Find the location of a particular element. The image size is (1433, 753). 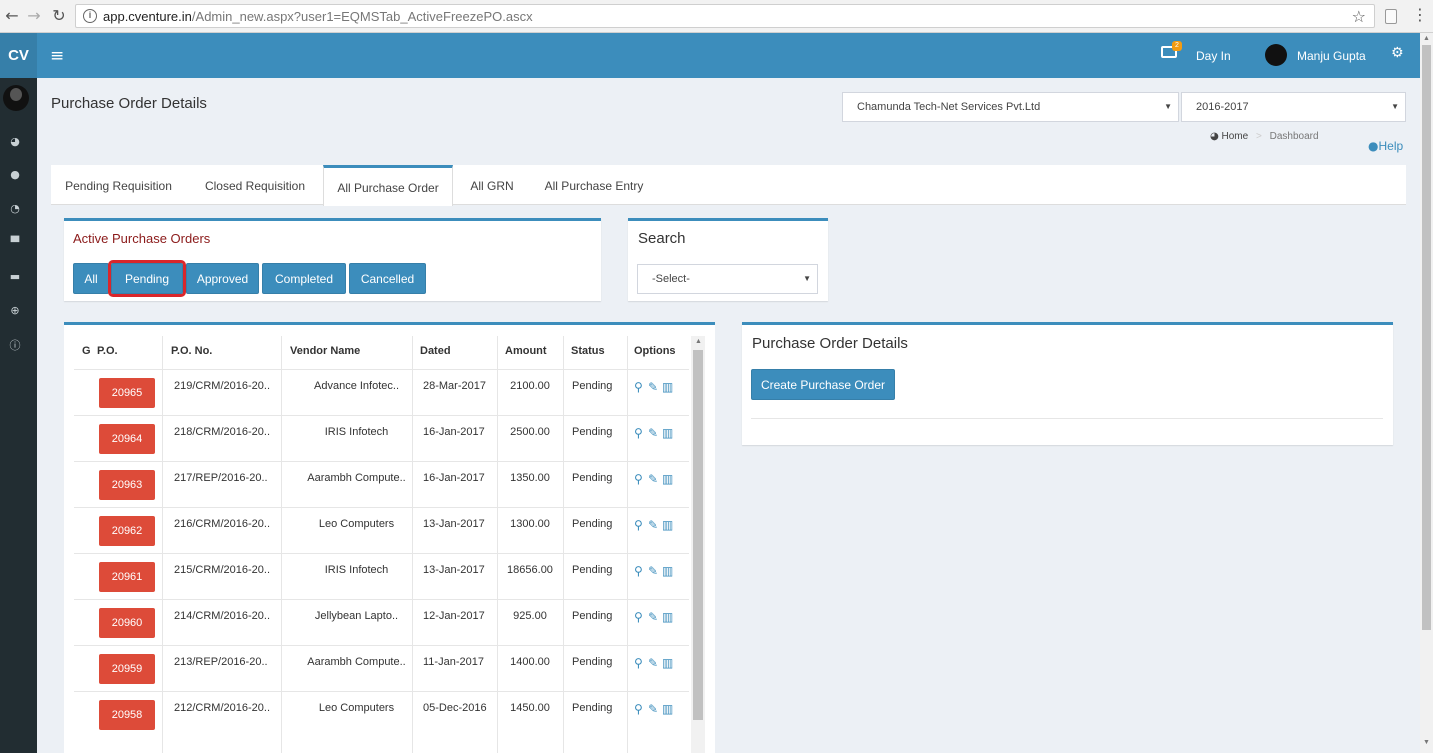

forward-arrow-icon: → is located at coordinates (34, 16).